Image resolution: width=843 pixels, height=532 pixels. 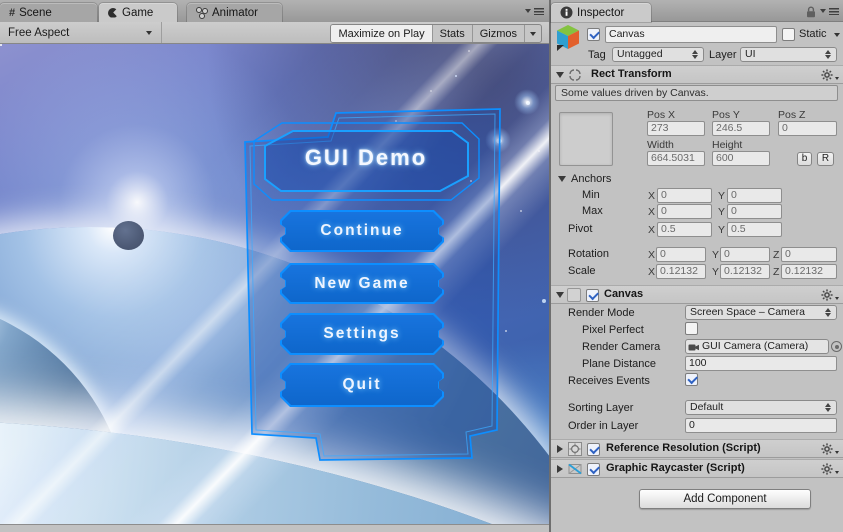 What do you see at coordinates (757, 346) in the screenshot?
I see `render-camera-object-field: GUI Camera (Camera)` at bounding box center [757, 346].